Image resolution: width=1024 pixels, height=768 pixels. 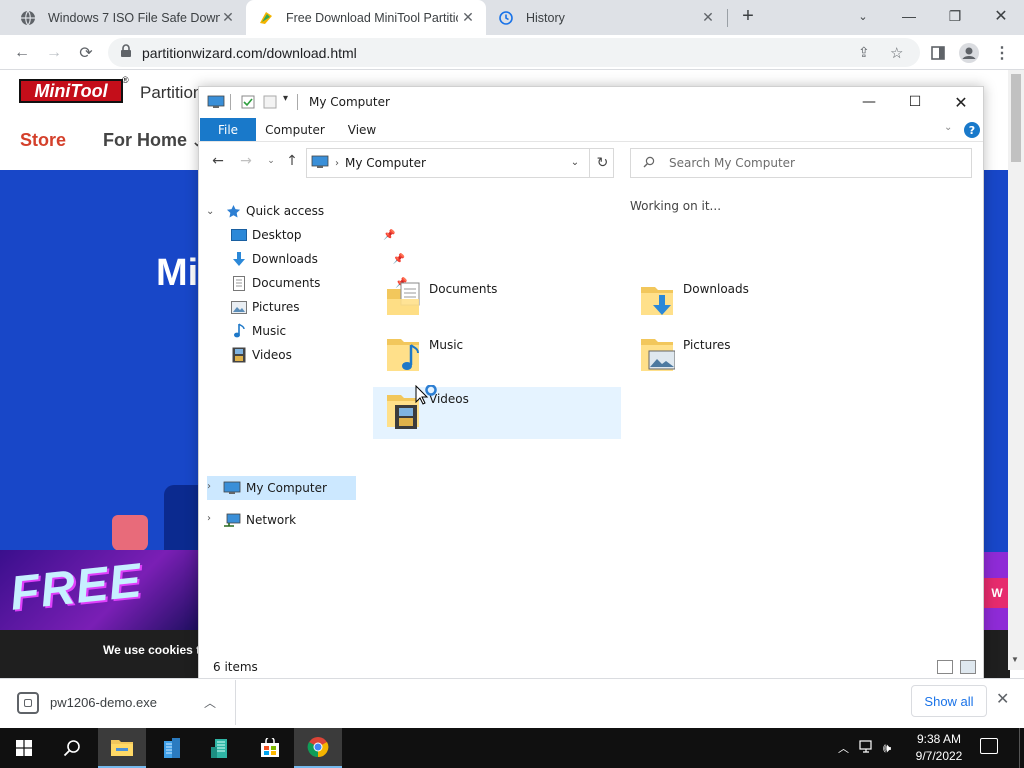 What do you see at coordinates (270, 102) in the screenshot?
I see `new-folder-icon` at bounding box center [270, 102].